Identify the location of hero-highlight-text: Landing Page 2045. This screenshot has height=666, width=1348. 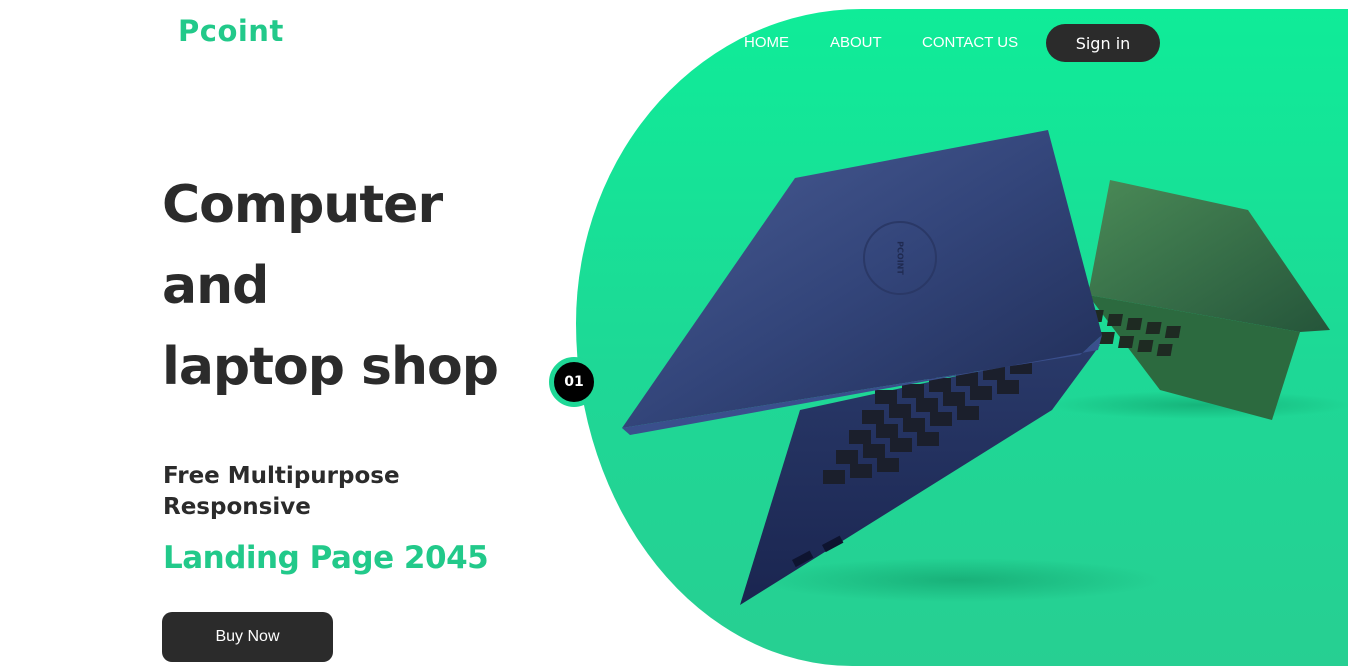
(326, 558).